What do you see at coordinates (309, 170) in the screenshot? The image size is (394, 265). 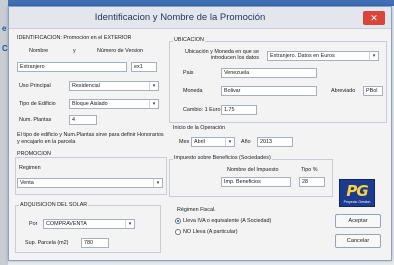 I see `tipo-porcentaje-label: Tipo %` at bounding box center [309, 170].